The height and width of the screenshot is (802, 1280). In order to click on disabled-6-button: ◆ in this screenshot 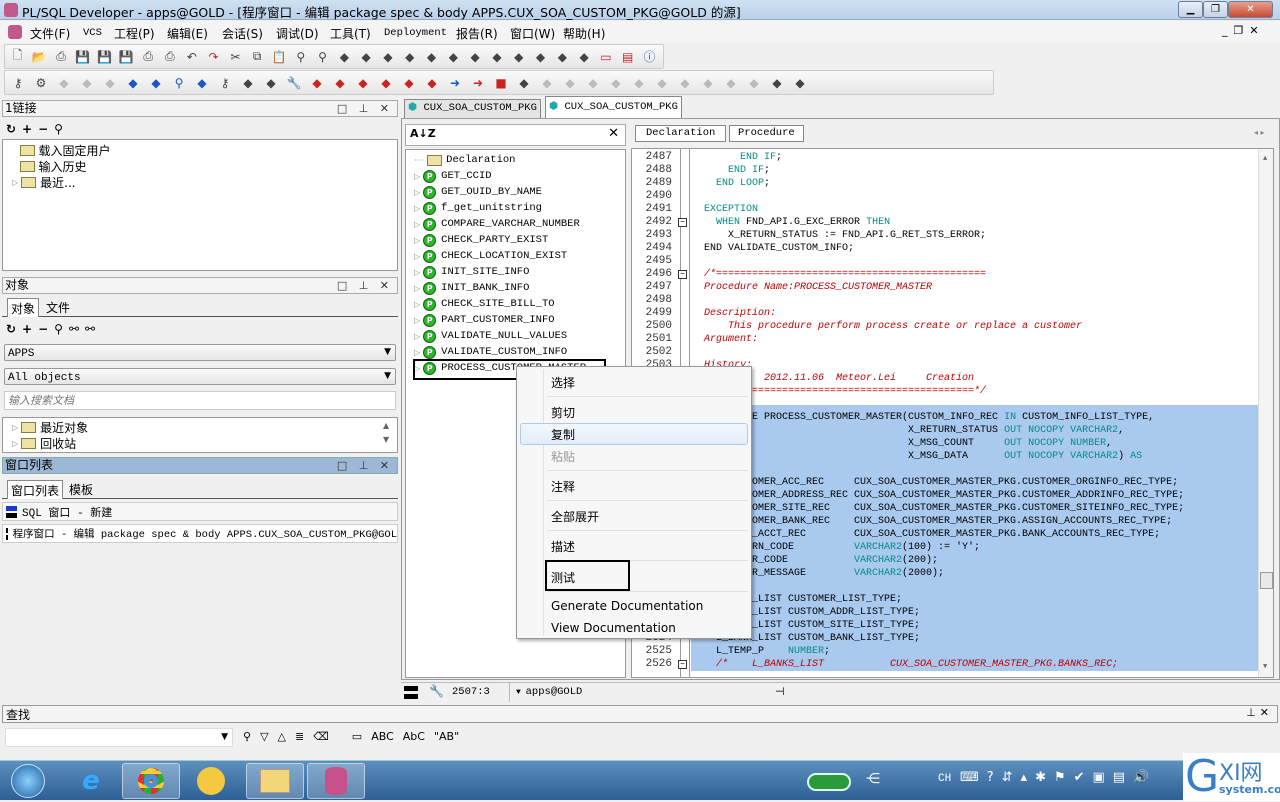, I will do `click(662, 83)`.